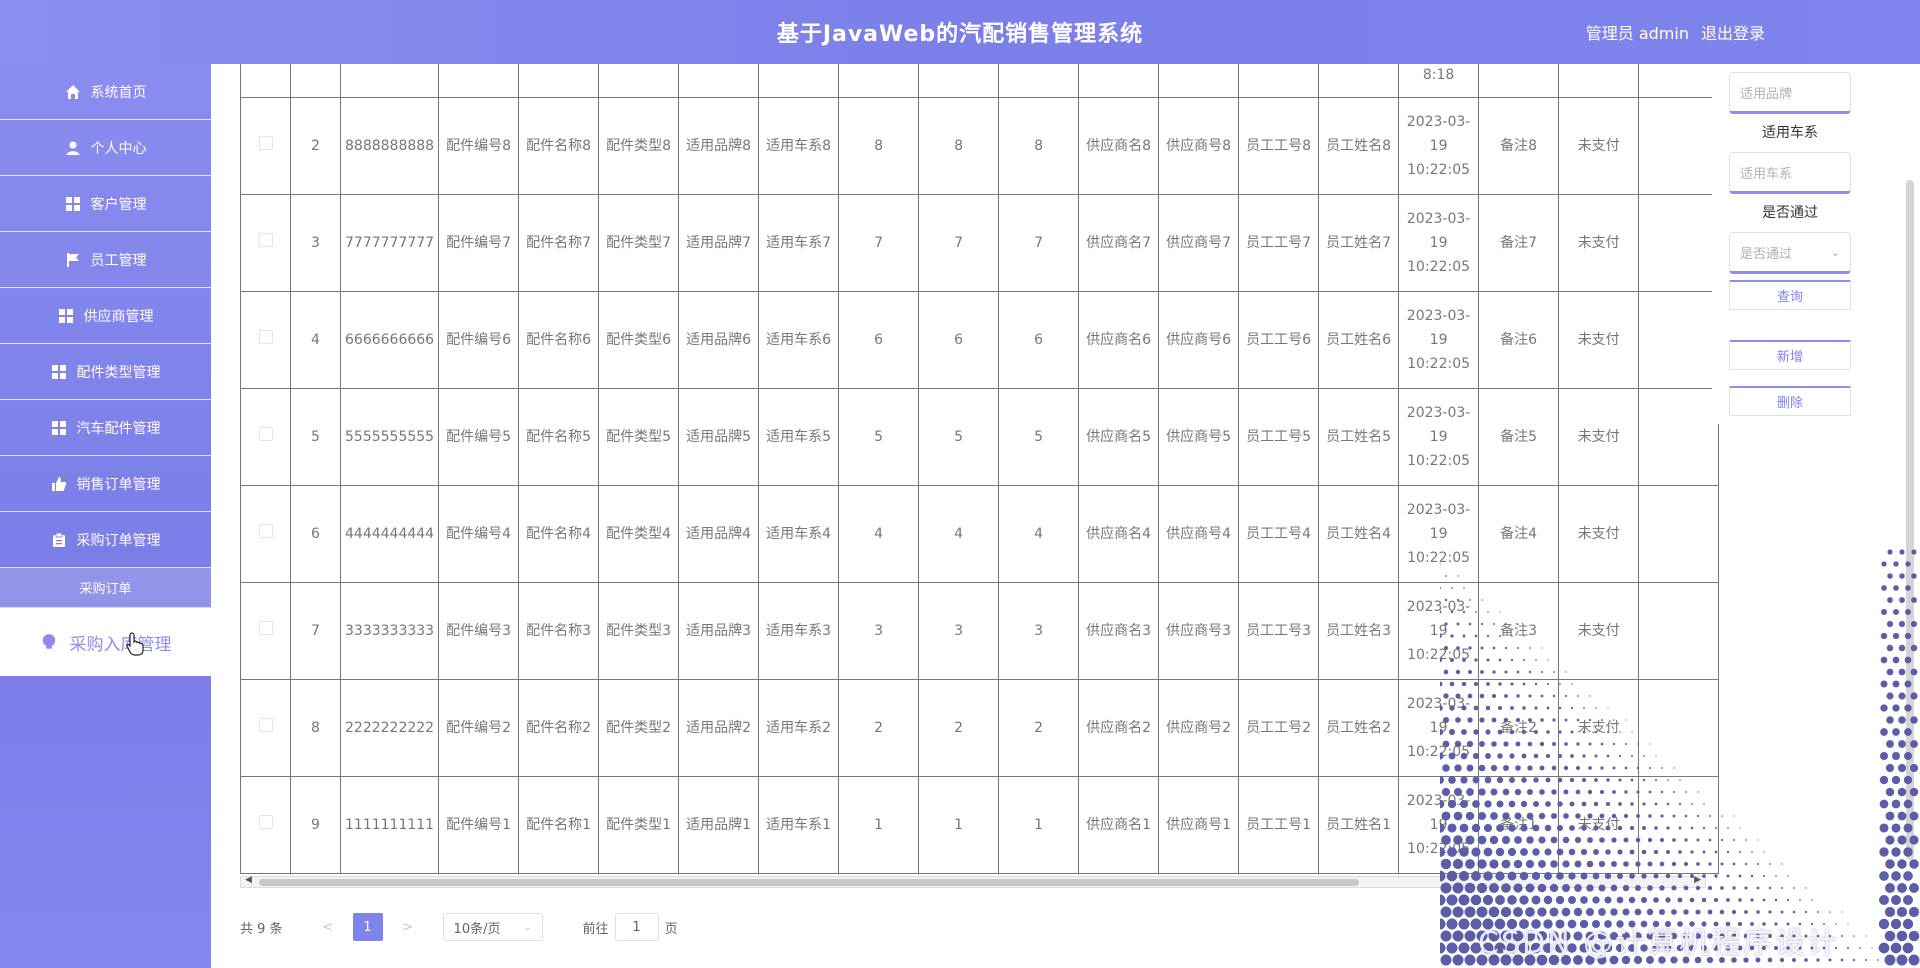 This screenshot has height=968, width=1920. I want to click on sidebar-item-part-types: 配件类型管理, so click(105, 372).